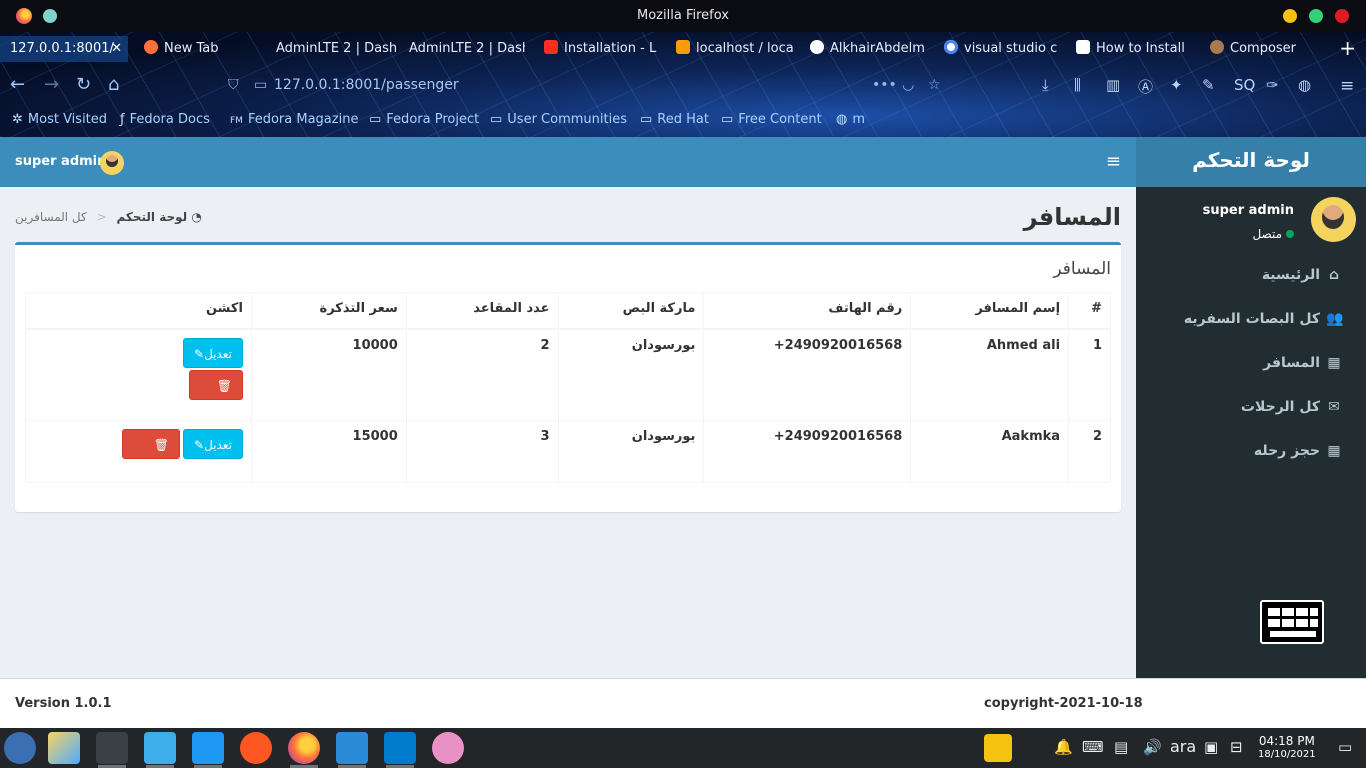  What do you see at coordinates (1272, 85) in the screenshot?
I see `color-picker-icon: ✑` at bounding box center [1272, 85].